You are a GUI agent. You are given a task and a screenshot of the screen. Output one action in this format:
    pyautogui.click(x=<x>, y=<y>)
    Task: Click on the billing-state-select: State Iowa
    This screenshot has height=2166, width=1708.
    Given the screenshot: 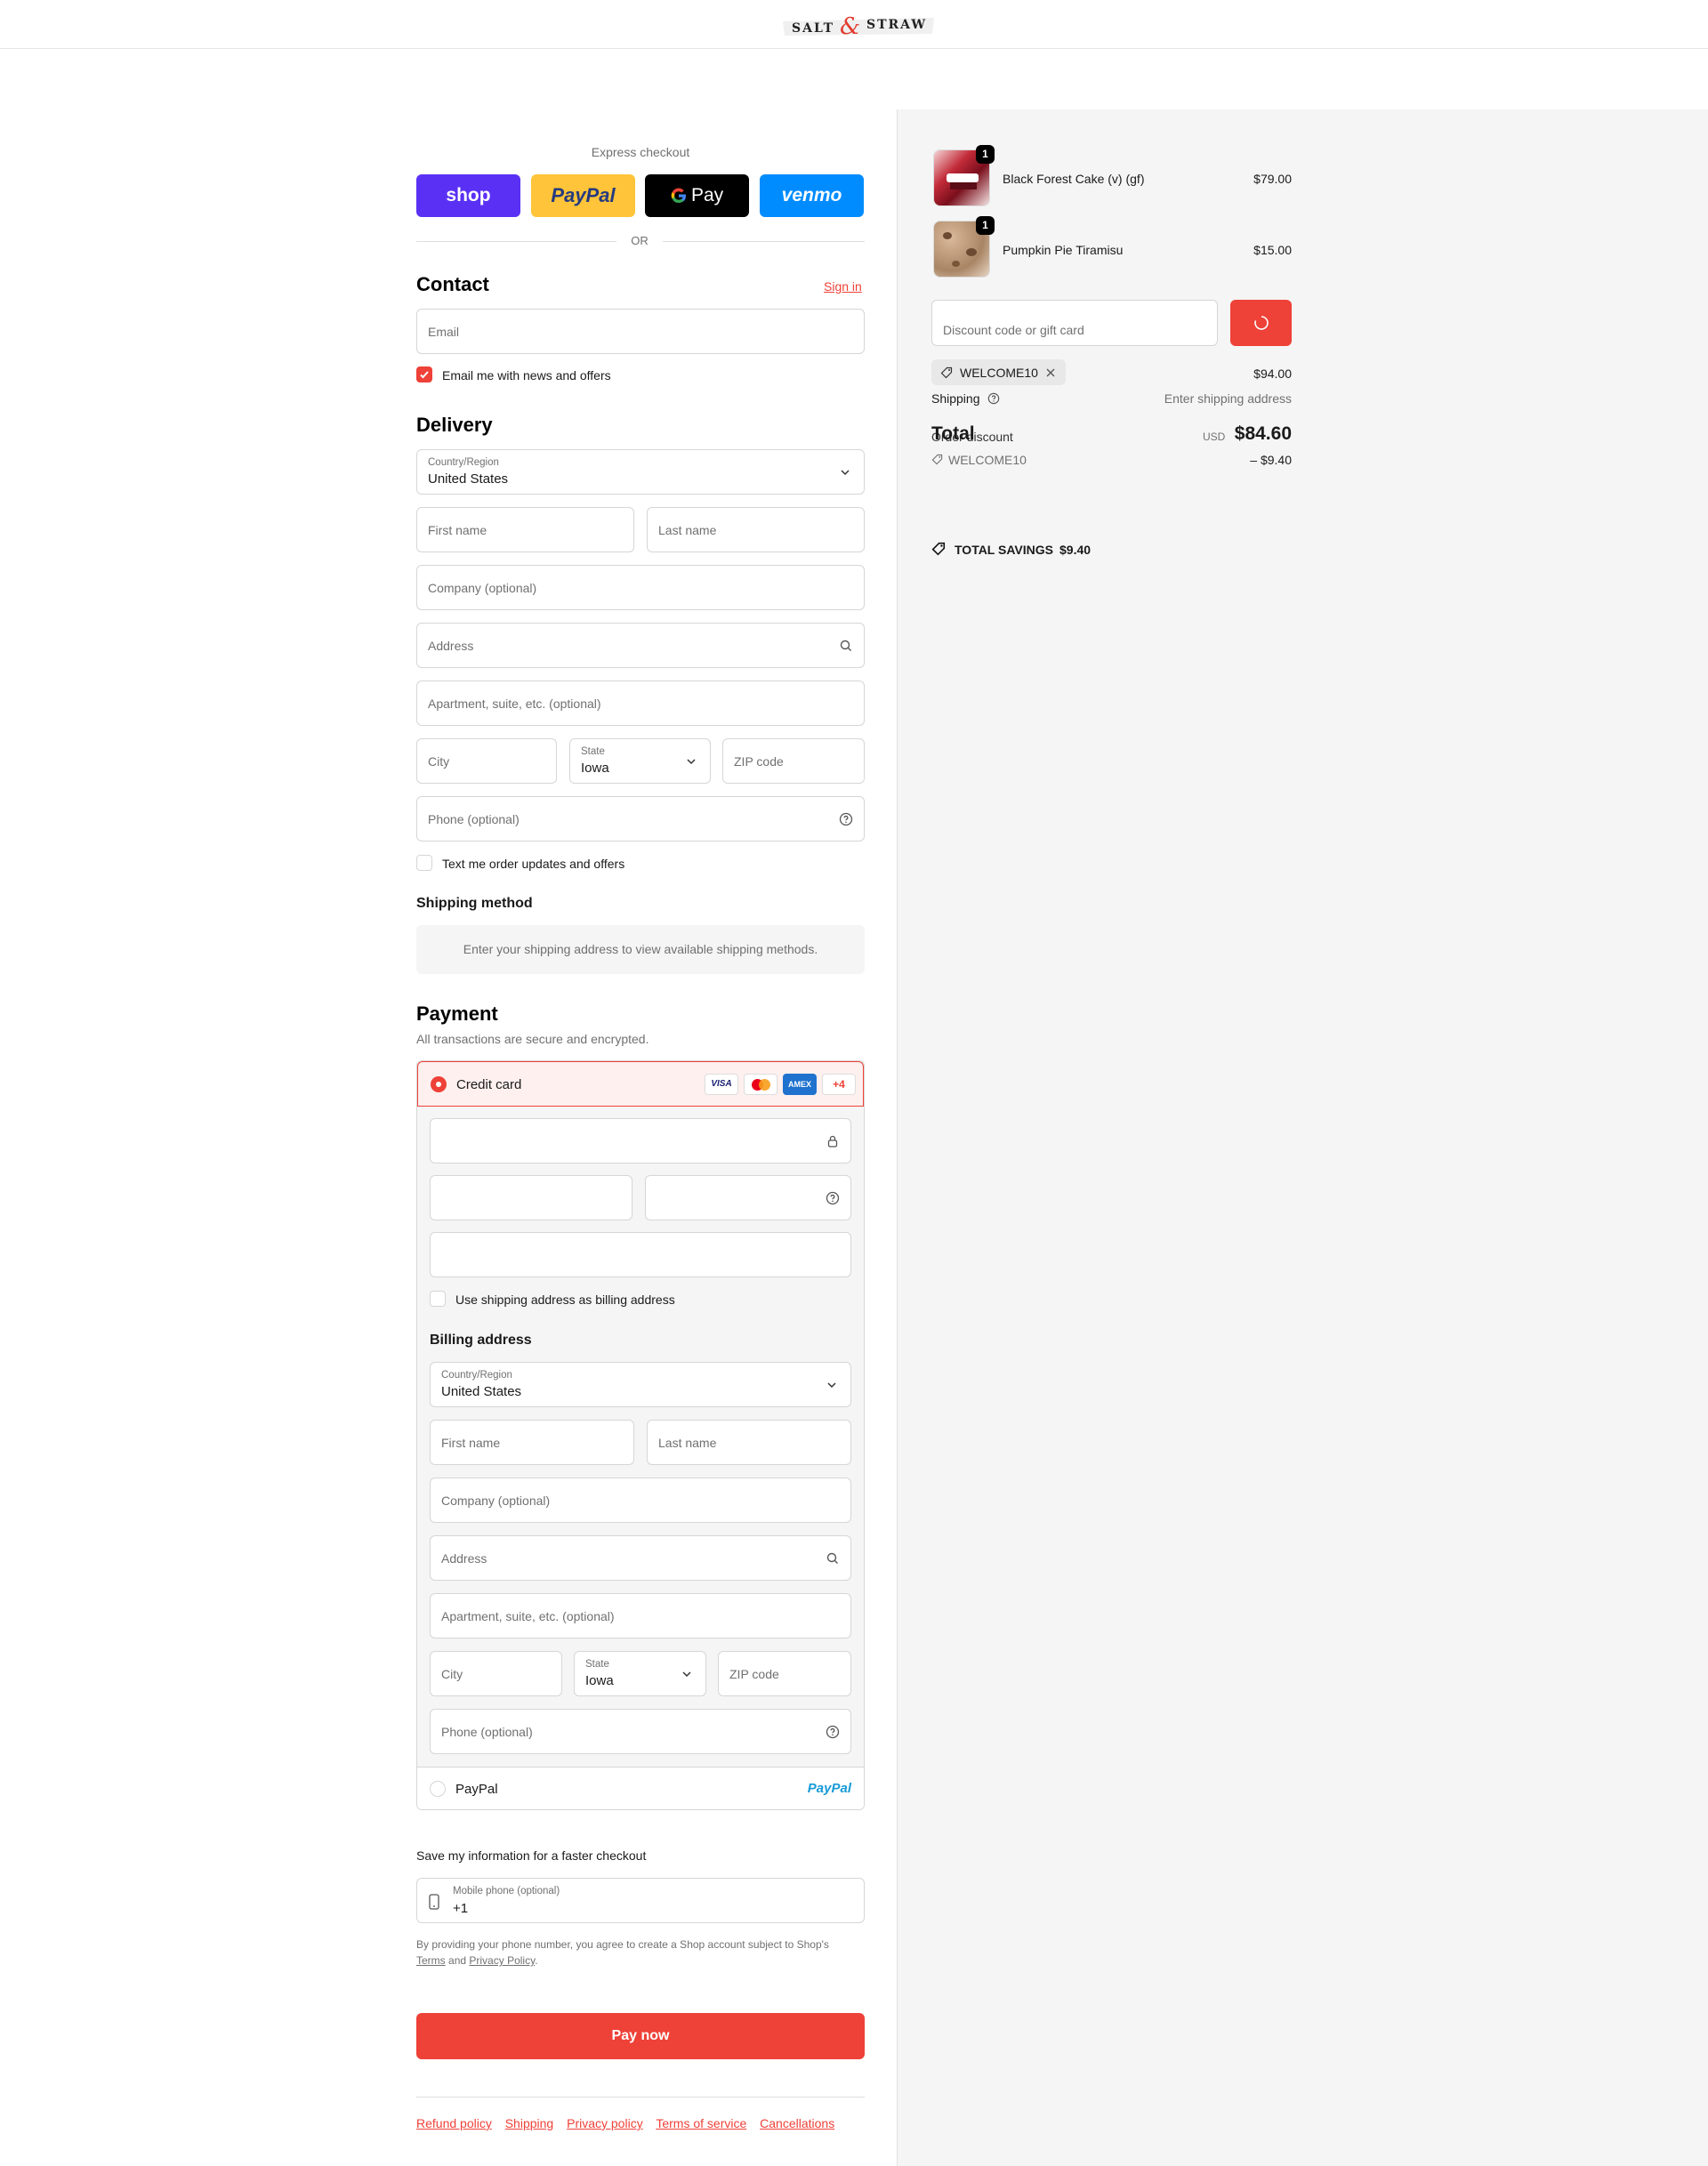 What is the action you would take?
    pyautogui.click(x=640, y=1673)
    